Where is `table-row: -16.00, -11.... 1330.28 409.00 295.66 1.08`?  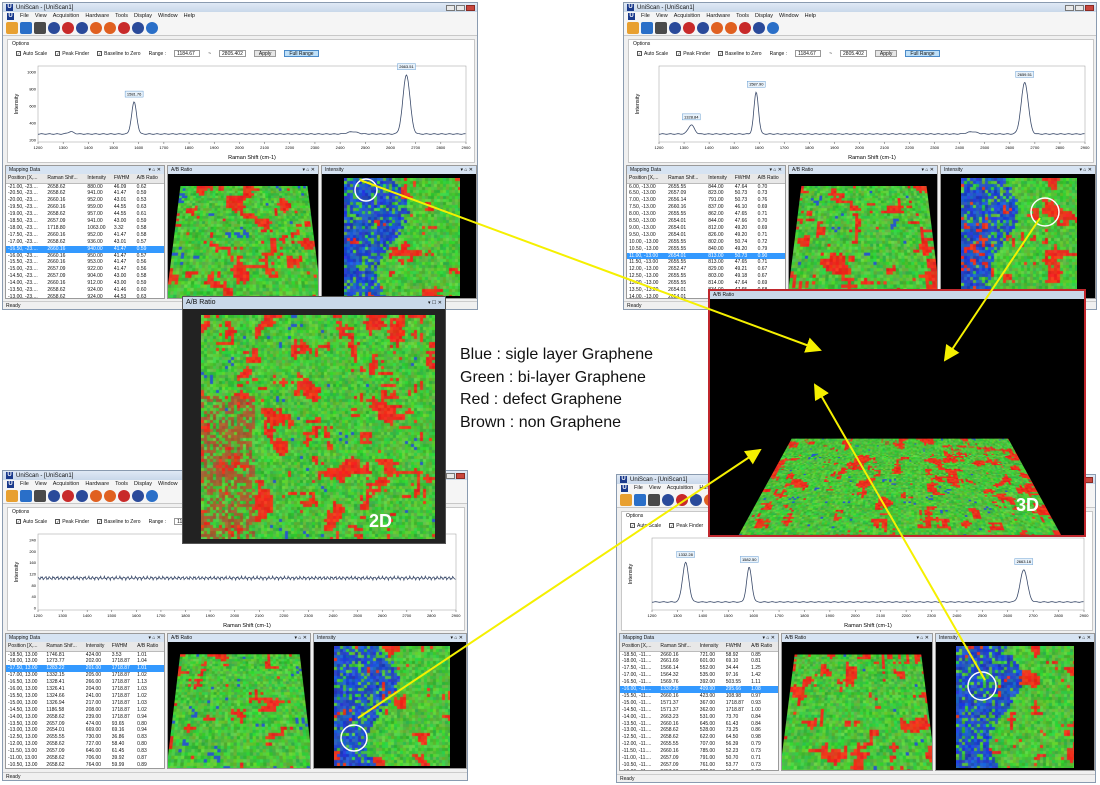
table-row: -16.00, -11.... 1330.28 409.00 295.66 1.08 is located at coordinates (699, 689).